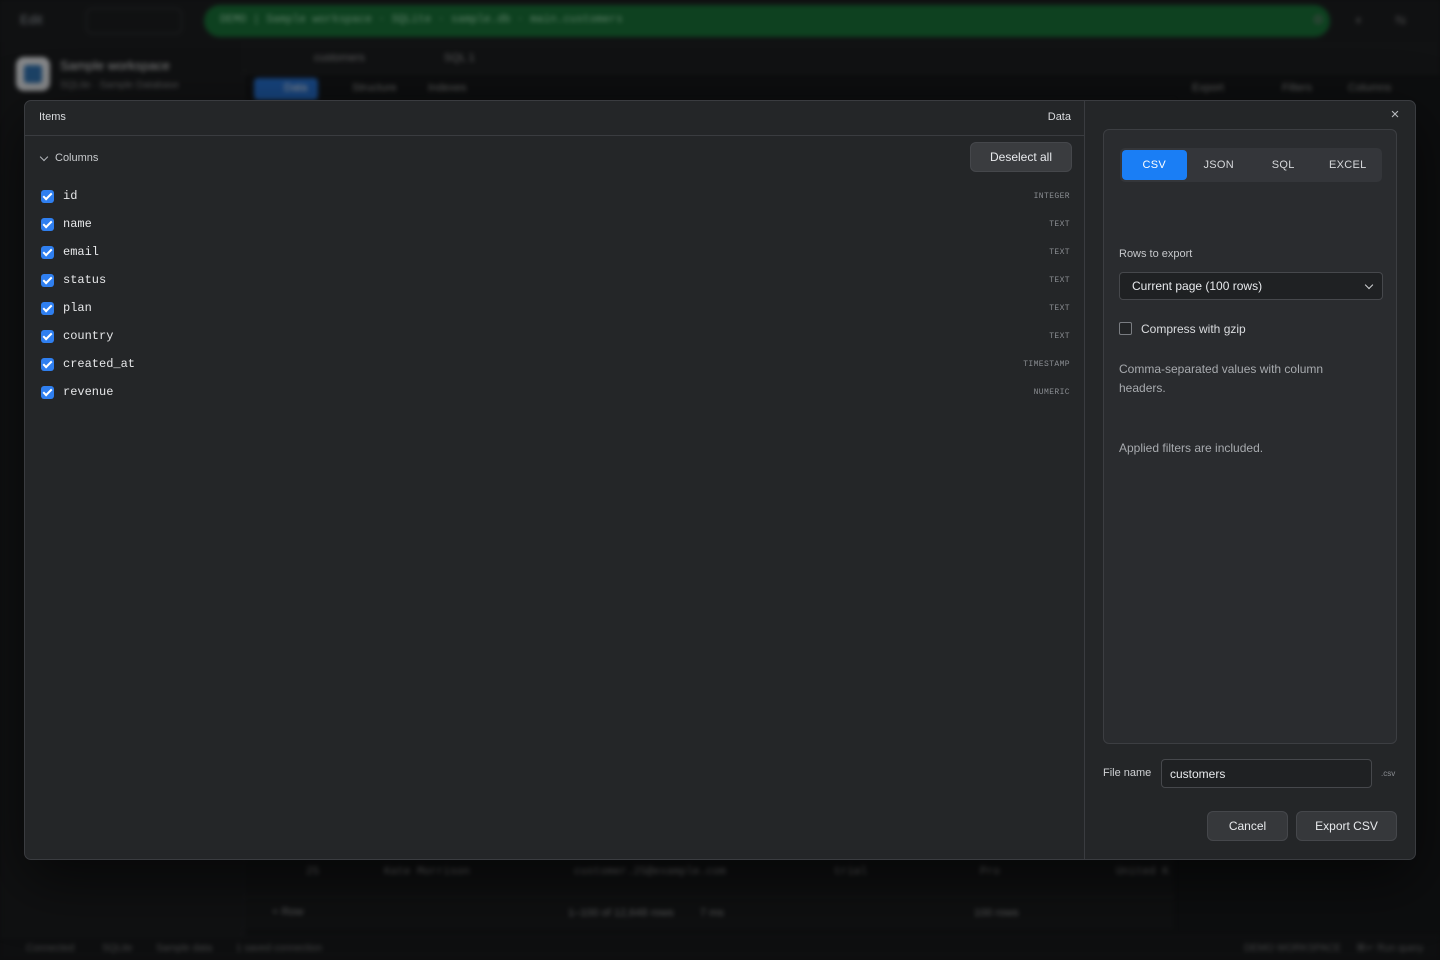 This screenshot has height=960, width=1440. I want to click on columns-group-toggle: Columns, so click(68, 158).